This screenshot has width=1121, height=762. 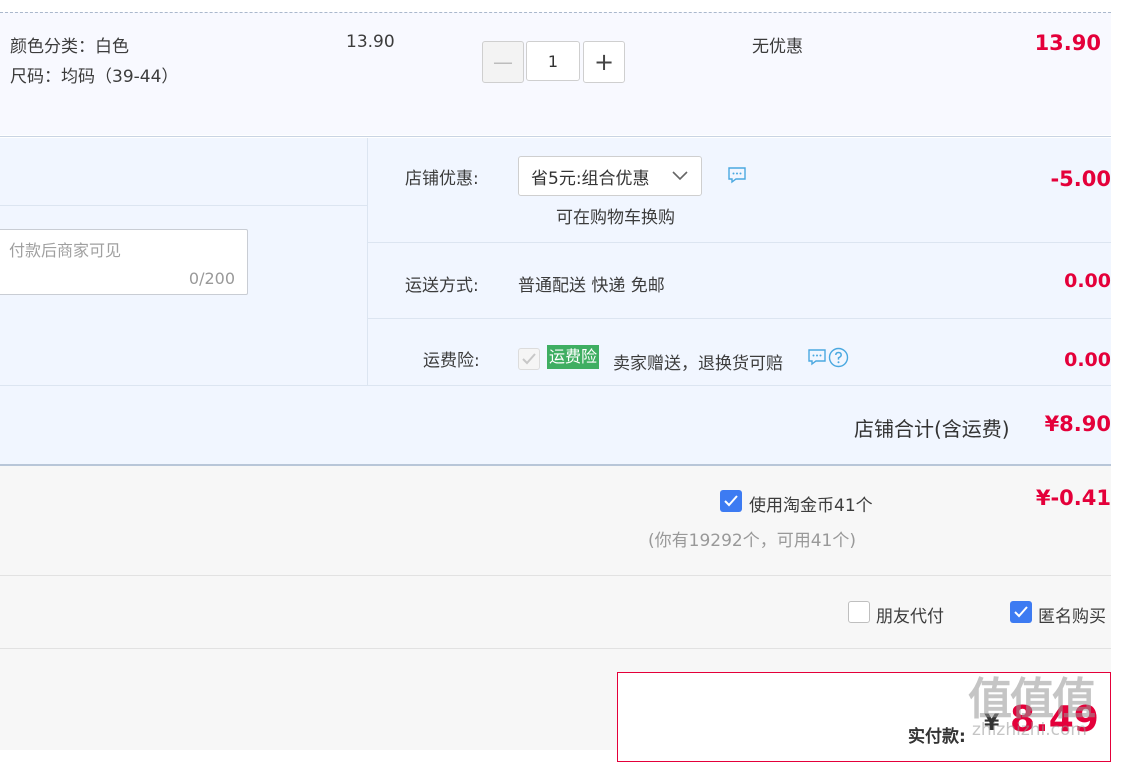 I want to click on shipping-label: 运送方式:, so click(x=442, y=286).